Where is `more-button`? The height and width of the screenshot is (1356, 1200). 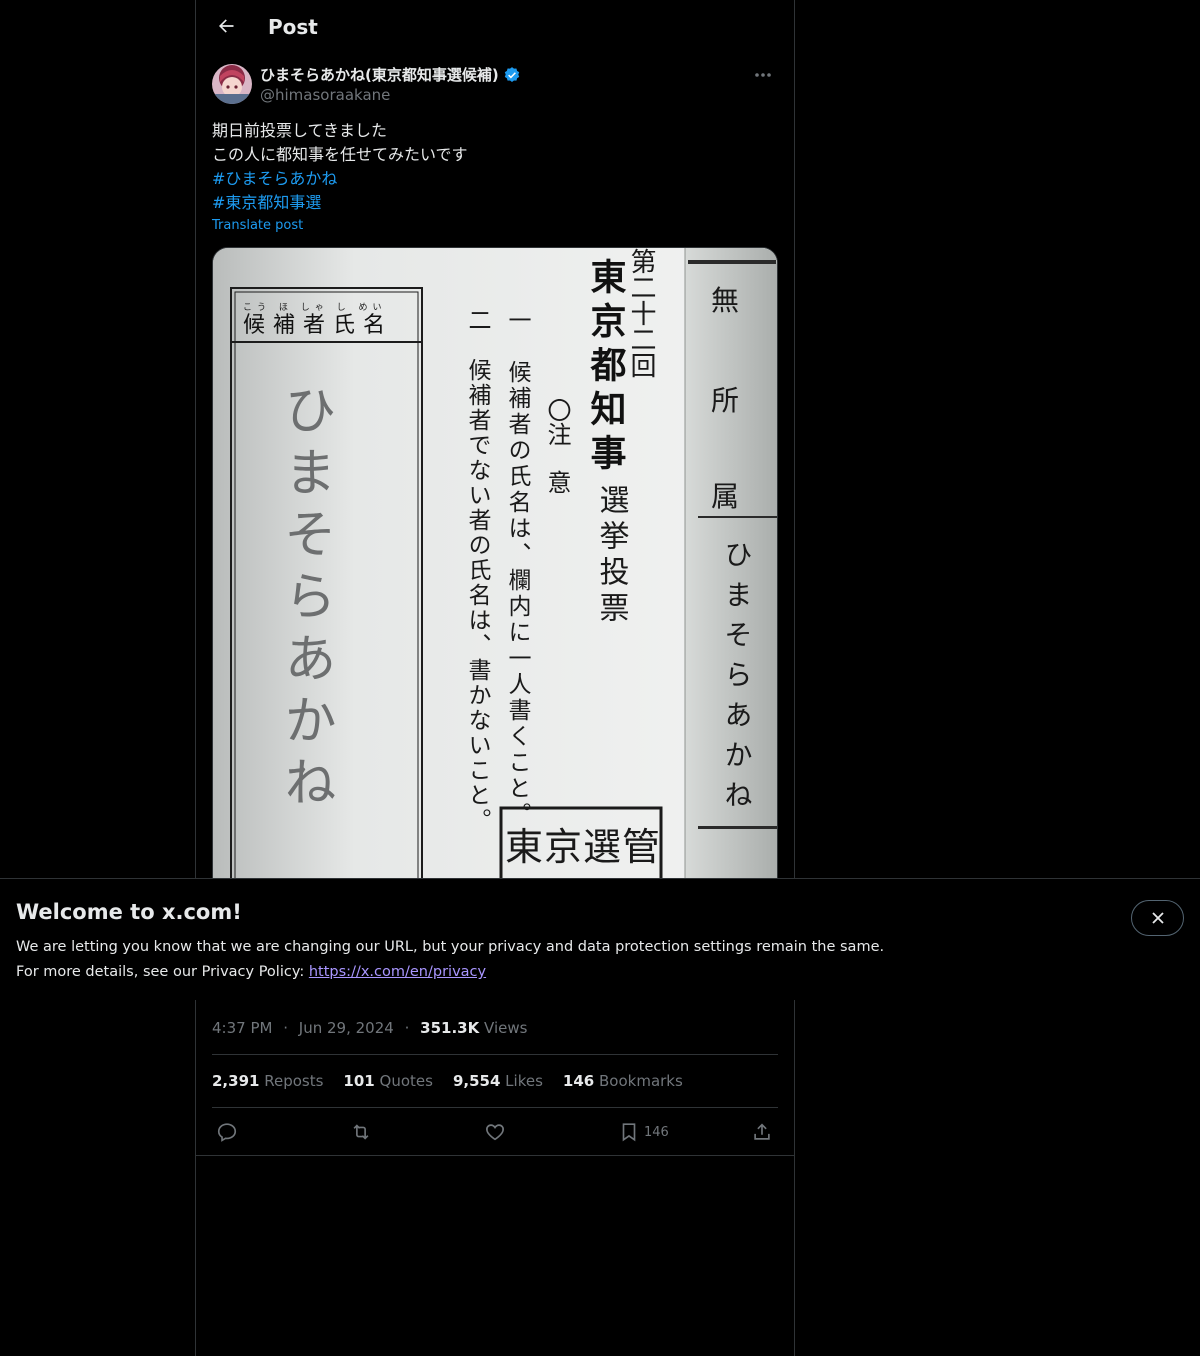
more-button is located at coordinates (763, 75).